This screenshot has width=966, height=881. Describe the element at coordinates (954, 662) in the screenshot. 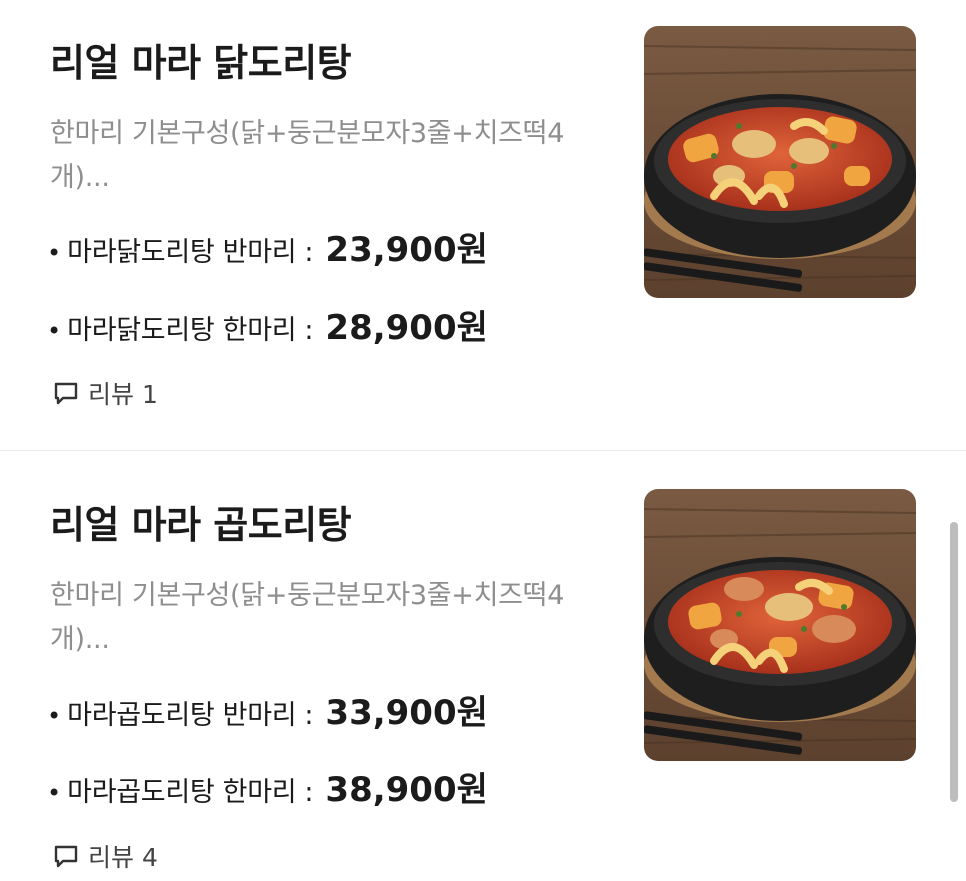

I see `scrollbar` at that location.